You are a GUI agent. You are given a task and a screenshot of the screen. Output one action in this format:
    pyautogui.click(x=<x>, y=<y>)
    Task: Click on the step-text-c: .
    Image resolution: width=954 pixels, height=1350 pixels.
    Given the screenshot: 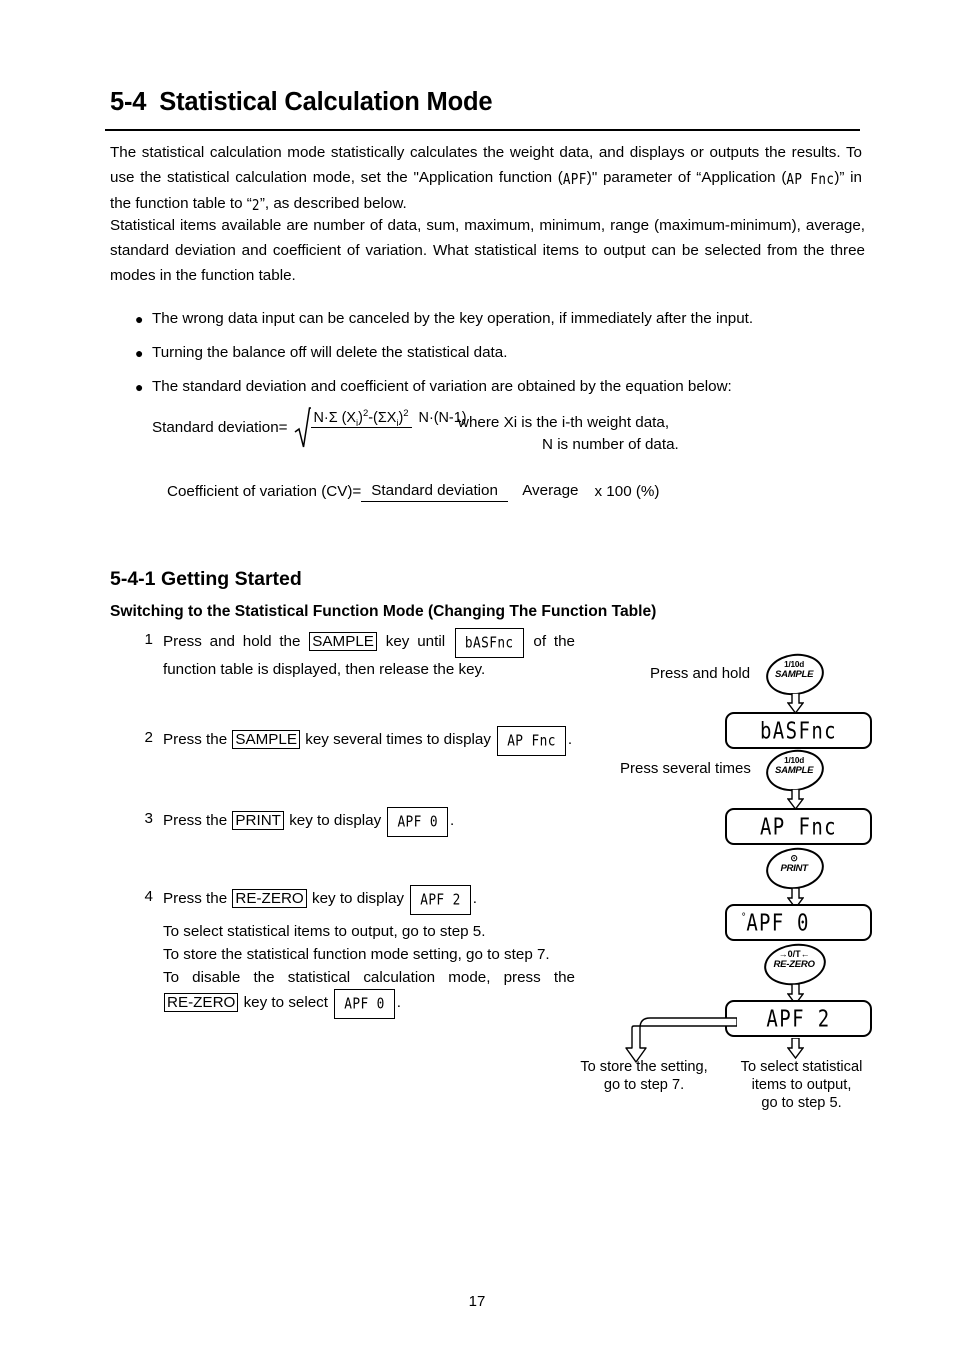 What is the action you would take?
    pyautogui.click(x=474, y=898)
    